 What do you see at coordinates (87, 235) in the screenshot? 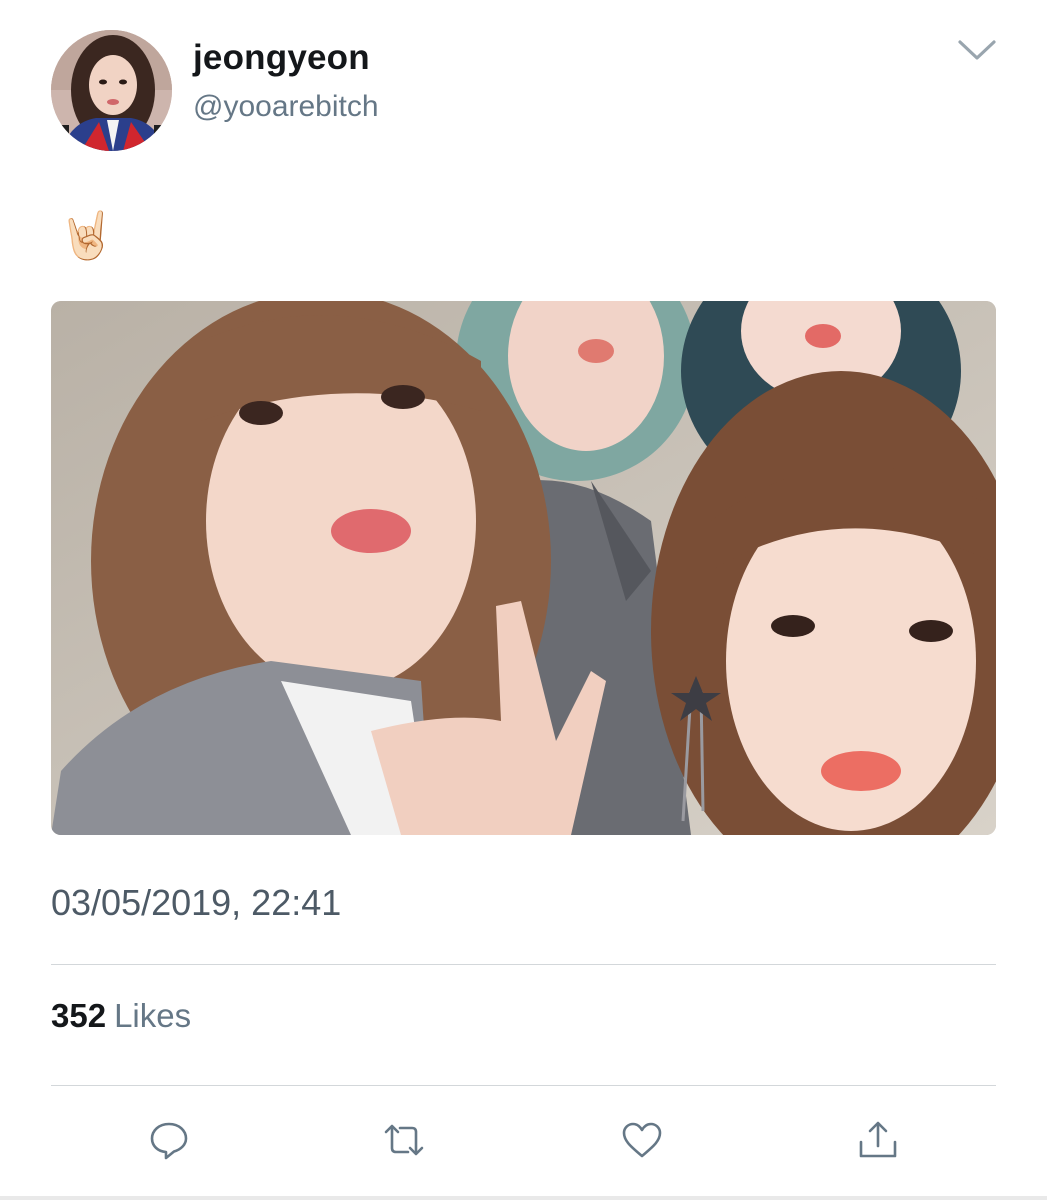
I see `tweet-text: 🤘🏻` at bounding box center [87, 235].